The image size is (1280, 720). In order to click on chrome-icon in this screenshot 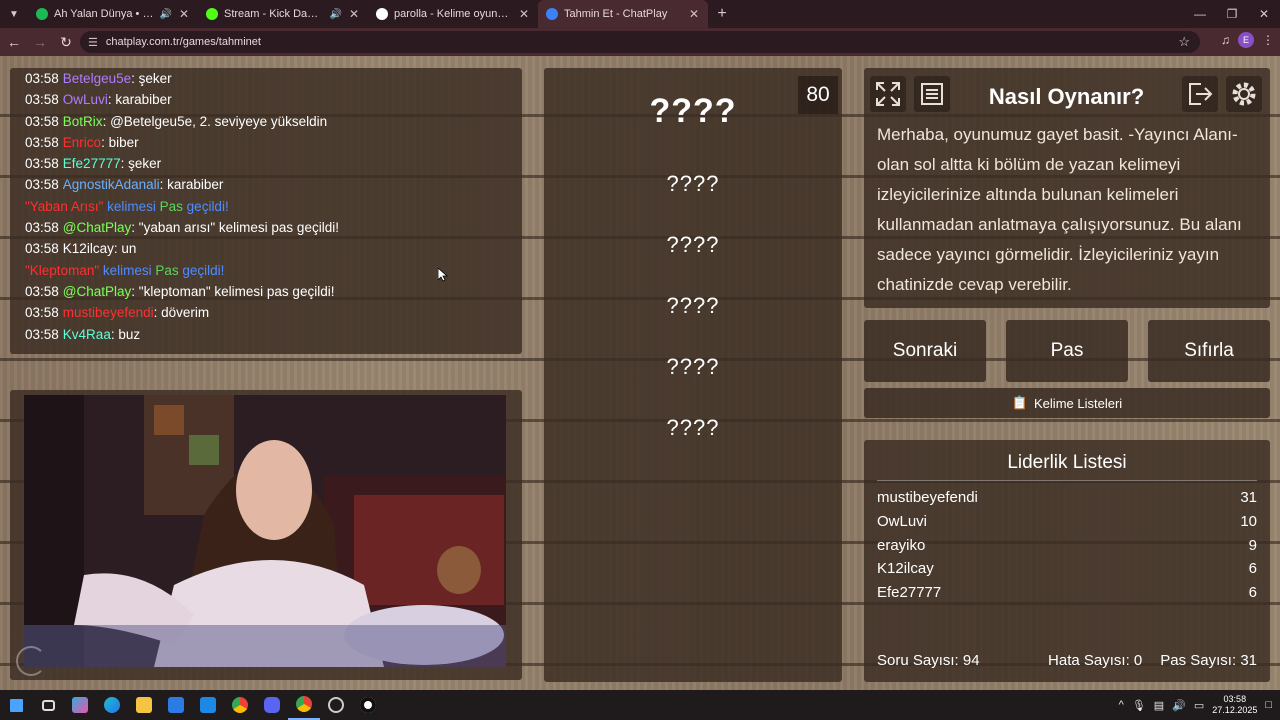, I will do `click(240, 705)`.